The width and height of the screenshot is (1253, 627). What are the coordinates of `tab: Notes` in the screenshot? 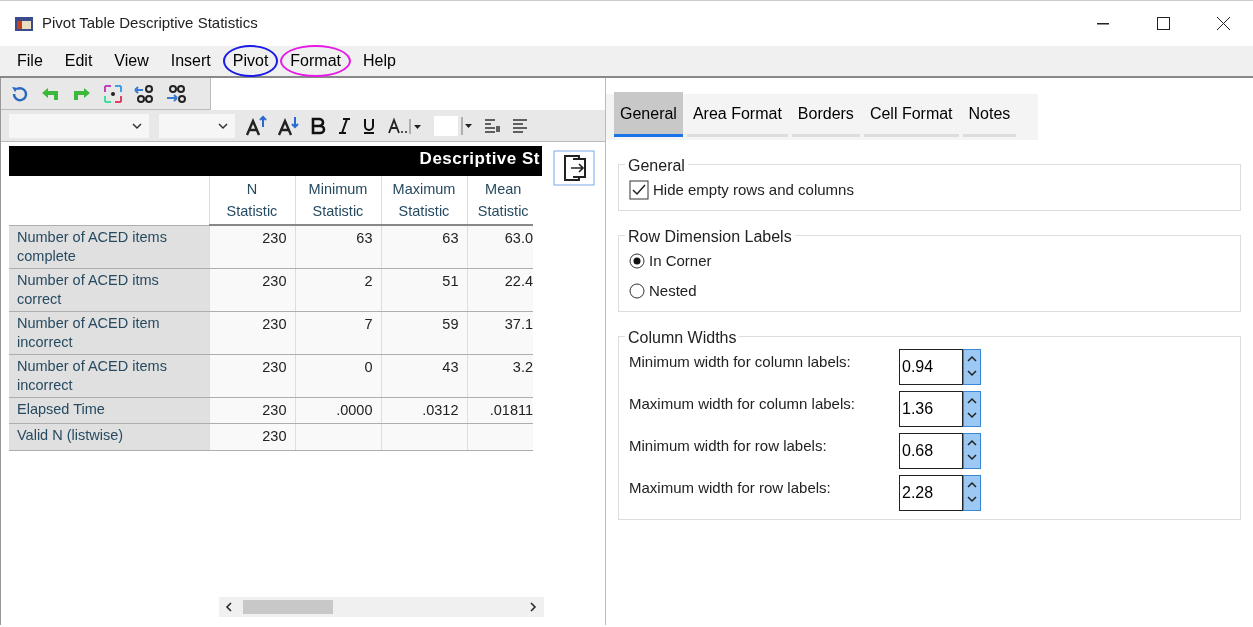 It's located at (989, 116).